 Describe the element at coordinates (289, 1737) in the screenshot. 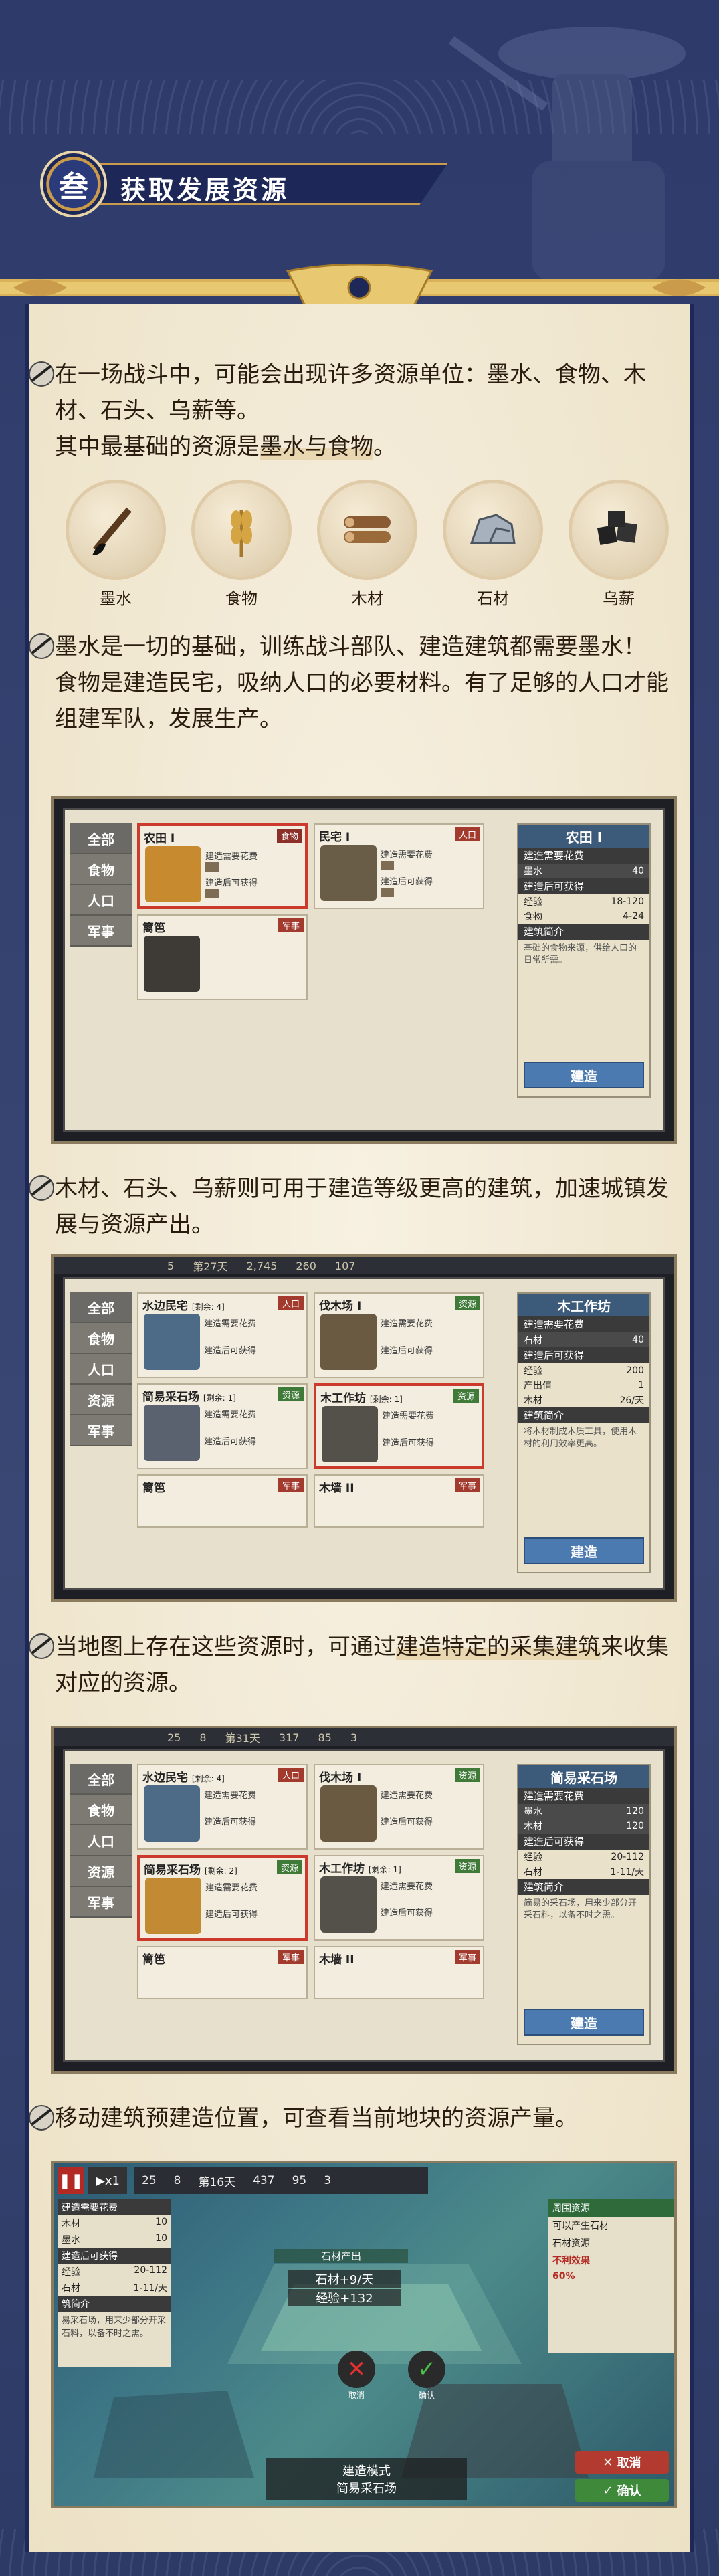

I see `topbar-value: 317` at that location.